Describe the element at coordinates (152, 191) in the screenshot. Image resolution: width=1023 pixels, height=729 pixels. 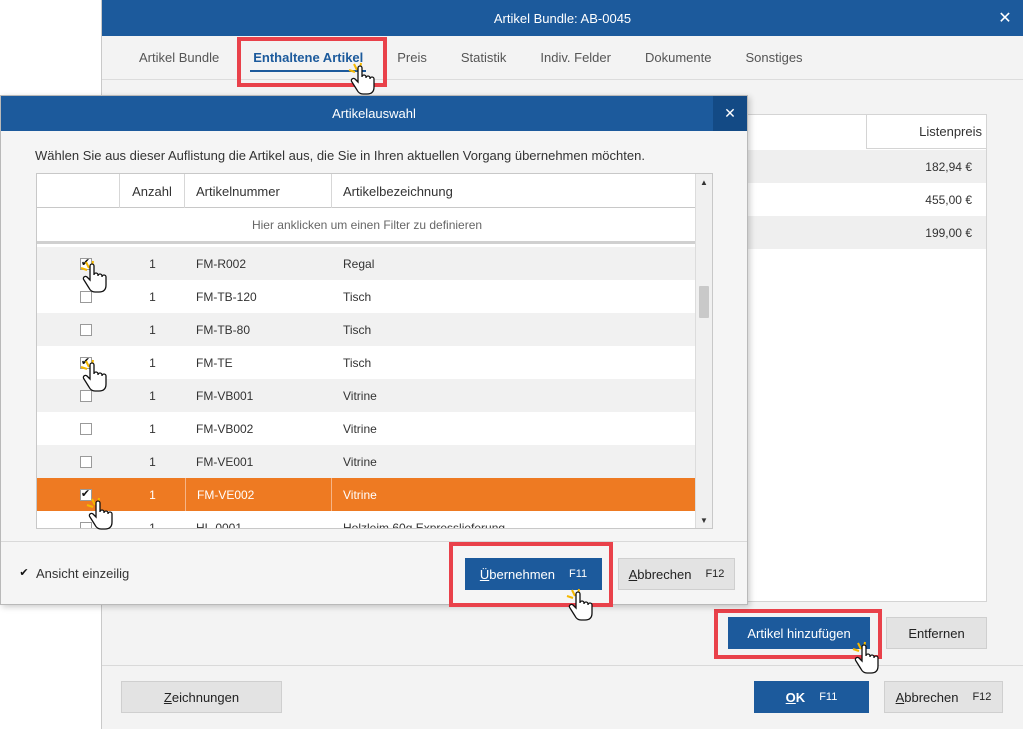
I see `column-header-anzahl: Anzahl` at that location.